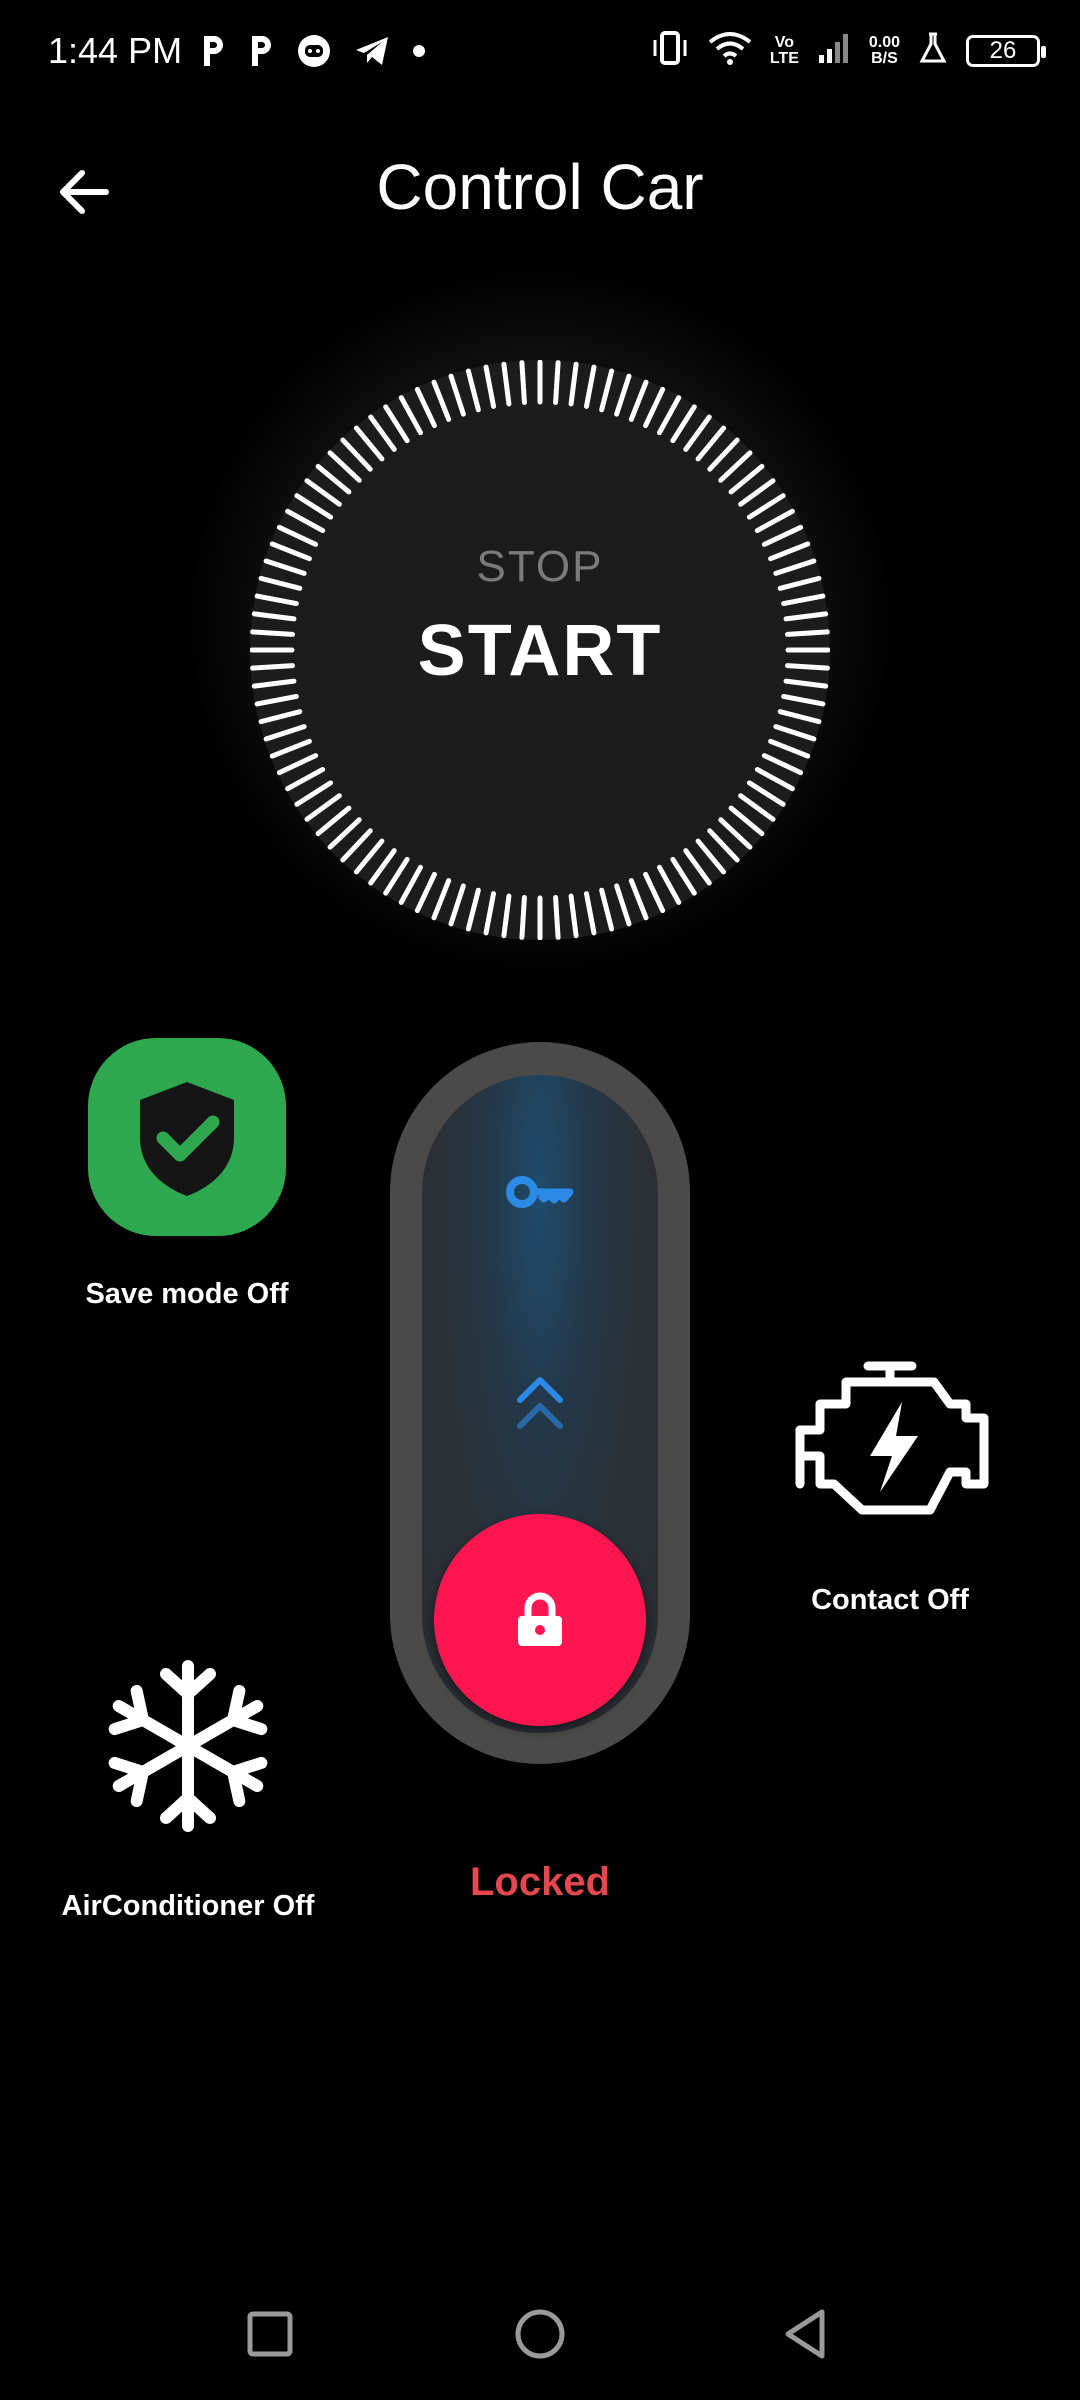  I want to click on back-nav-button, so click(808, 2334).